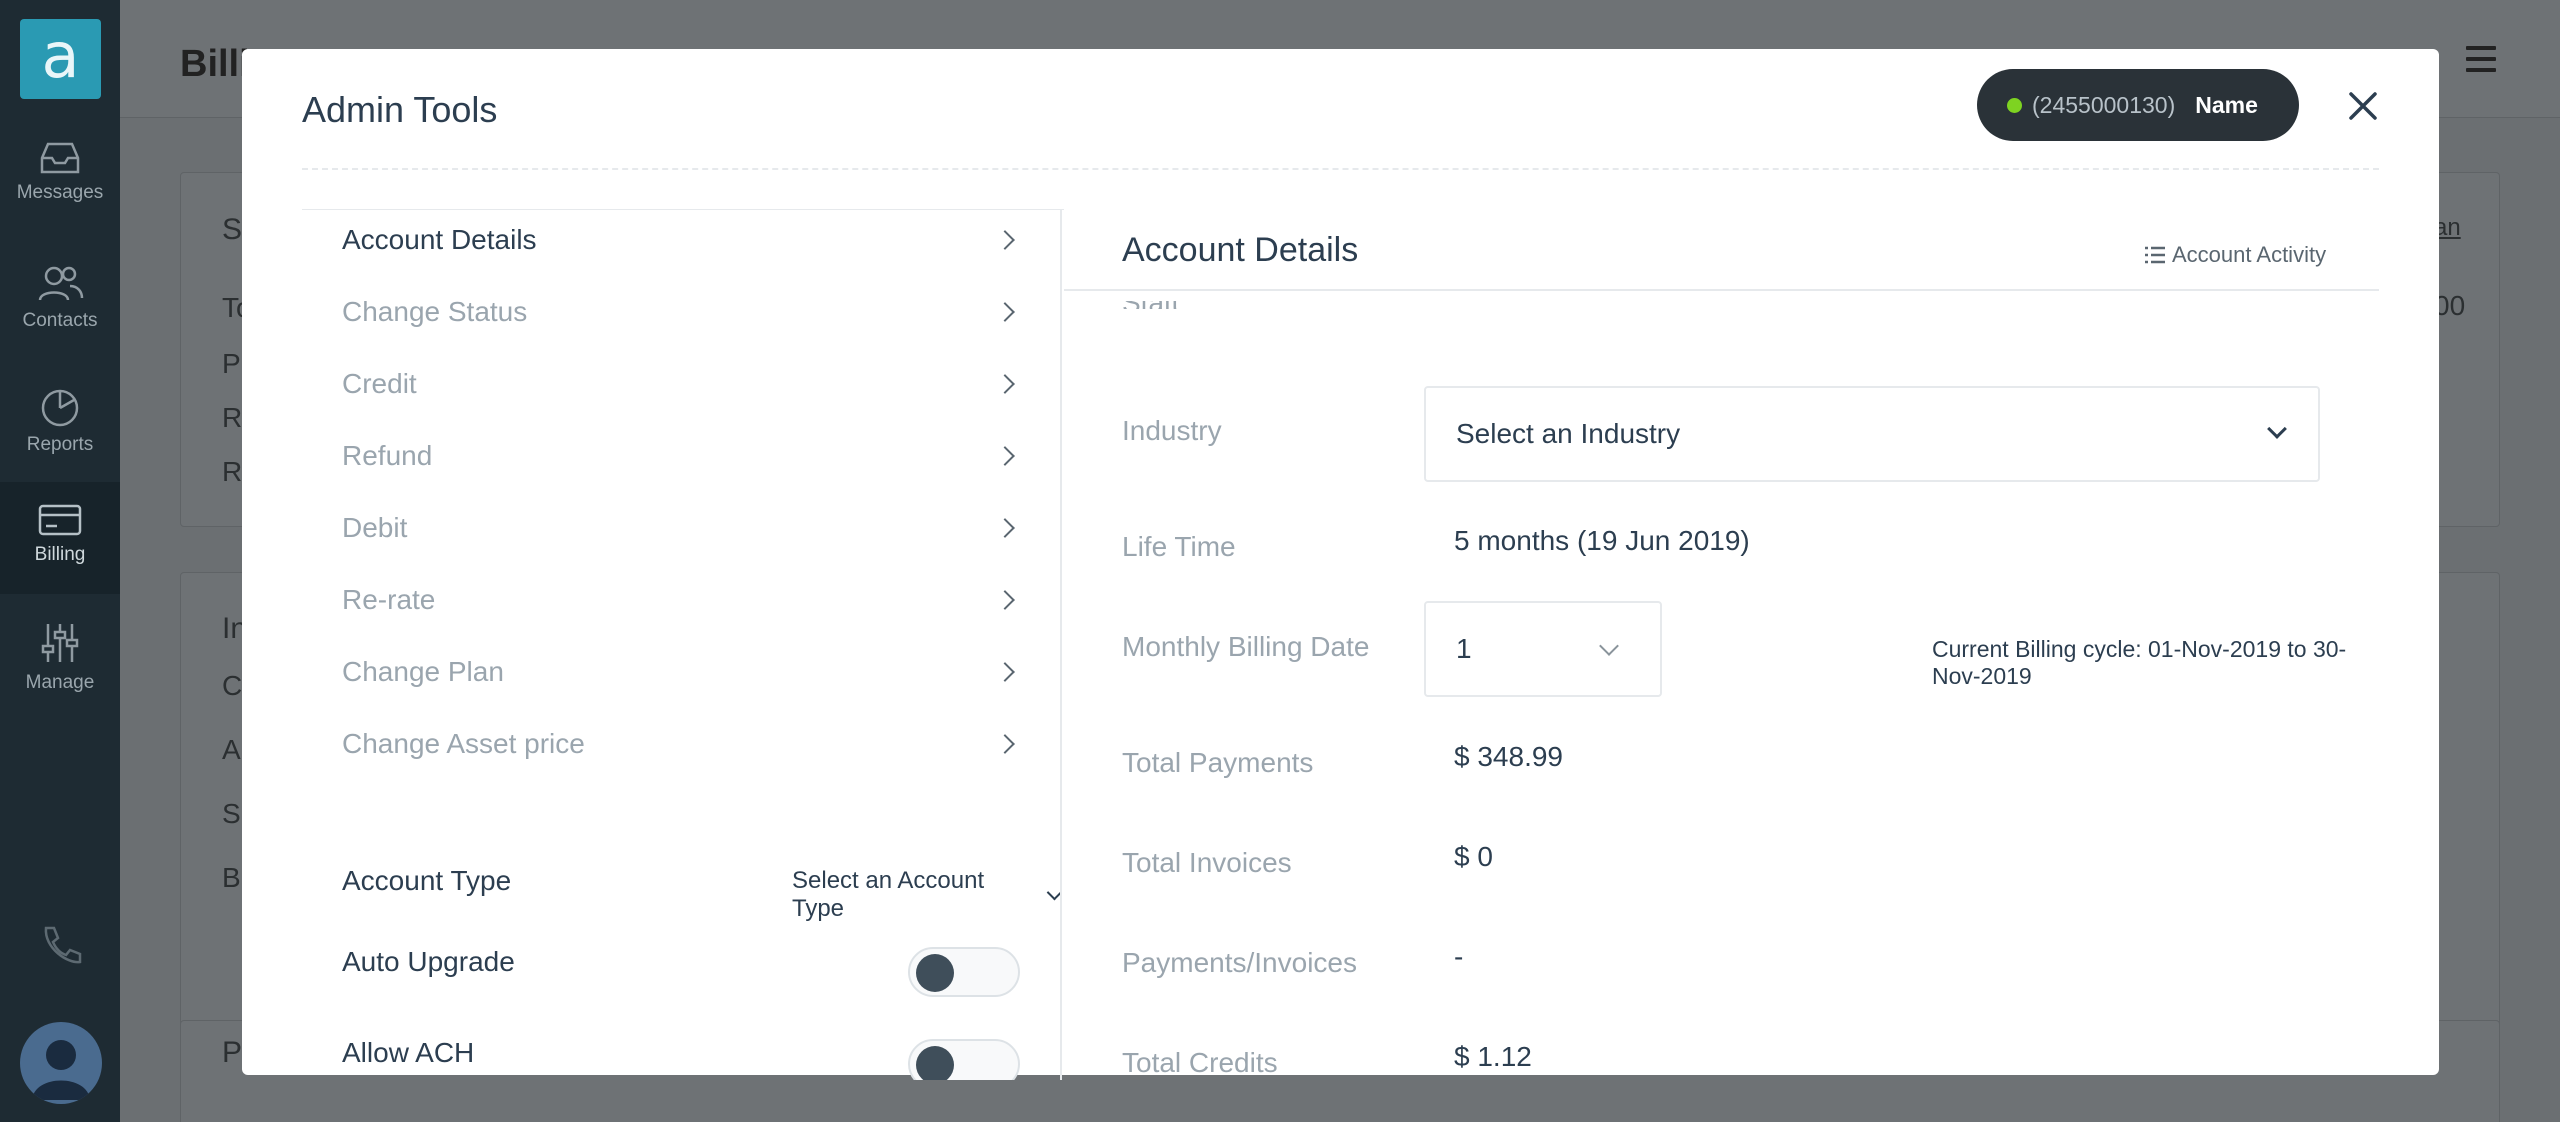 The width and height of the screenshot is (2560, 1122). Describe the element at coordinates (1721, 250) in the screenshot. I see `panel-header: Account Details Account Activity` at that location.